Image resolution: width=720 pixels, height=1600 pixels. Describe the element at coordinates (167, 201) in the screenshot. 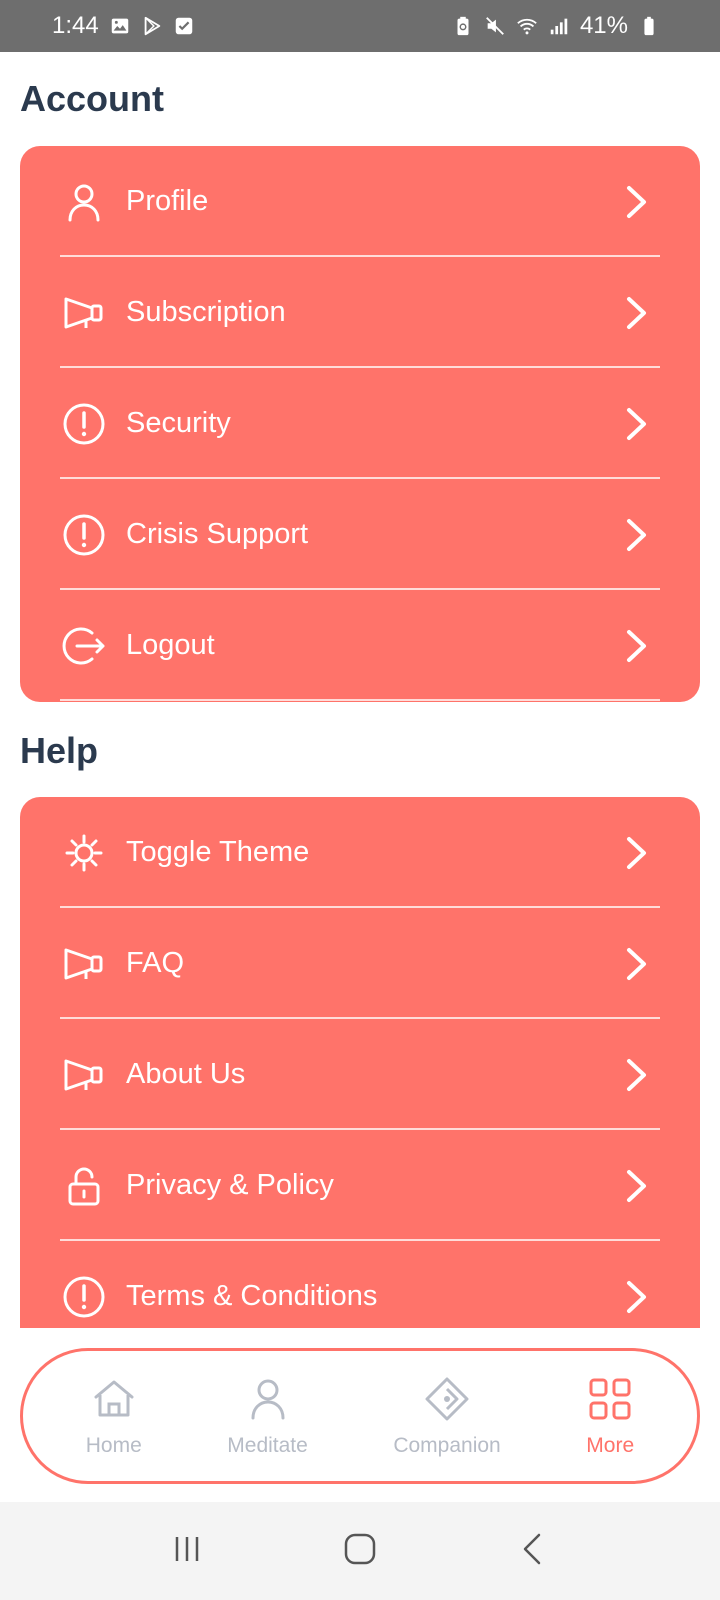

I see `row-label: Profile` at that location.